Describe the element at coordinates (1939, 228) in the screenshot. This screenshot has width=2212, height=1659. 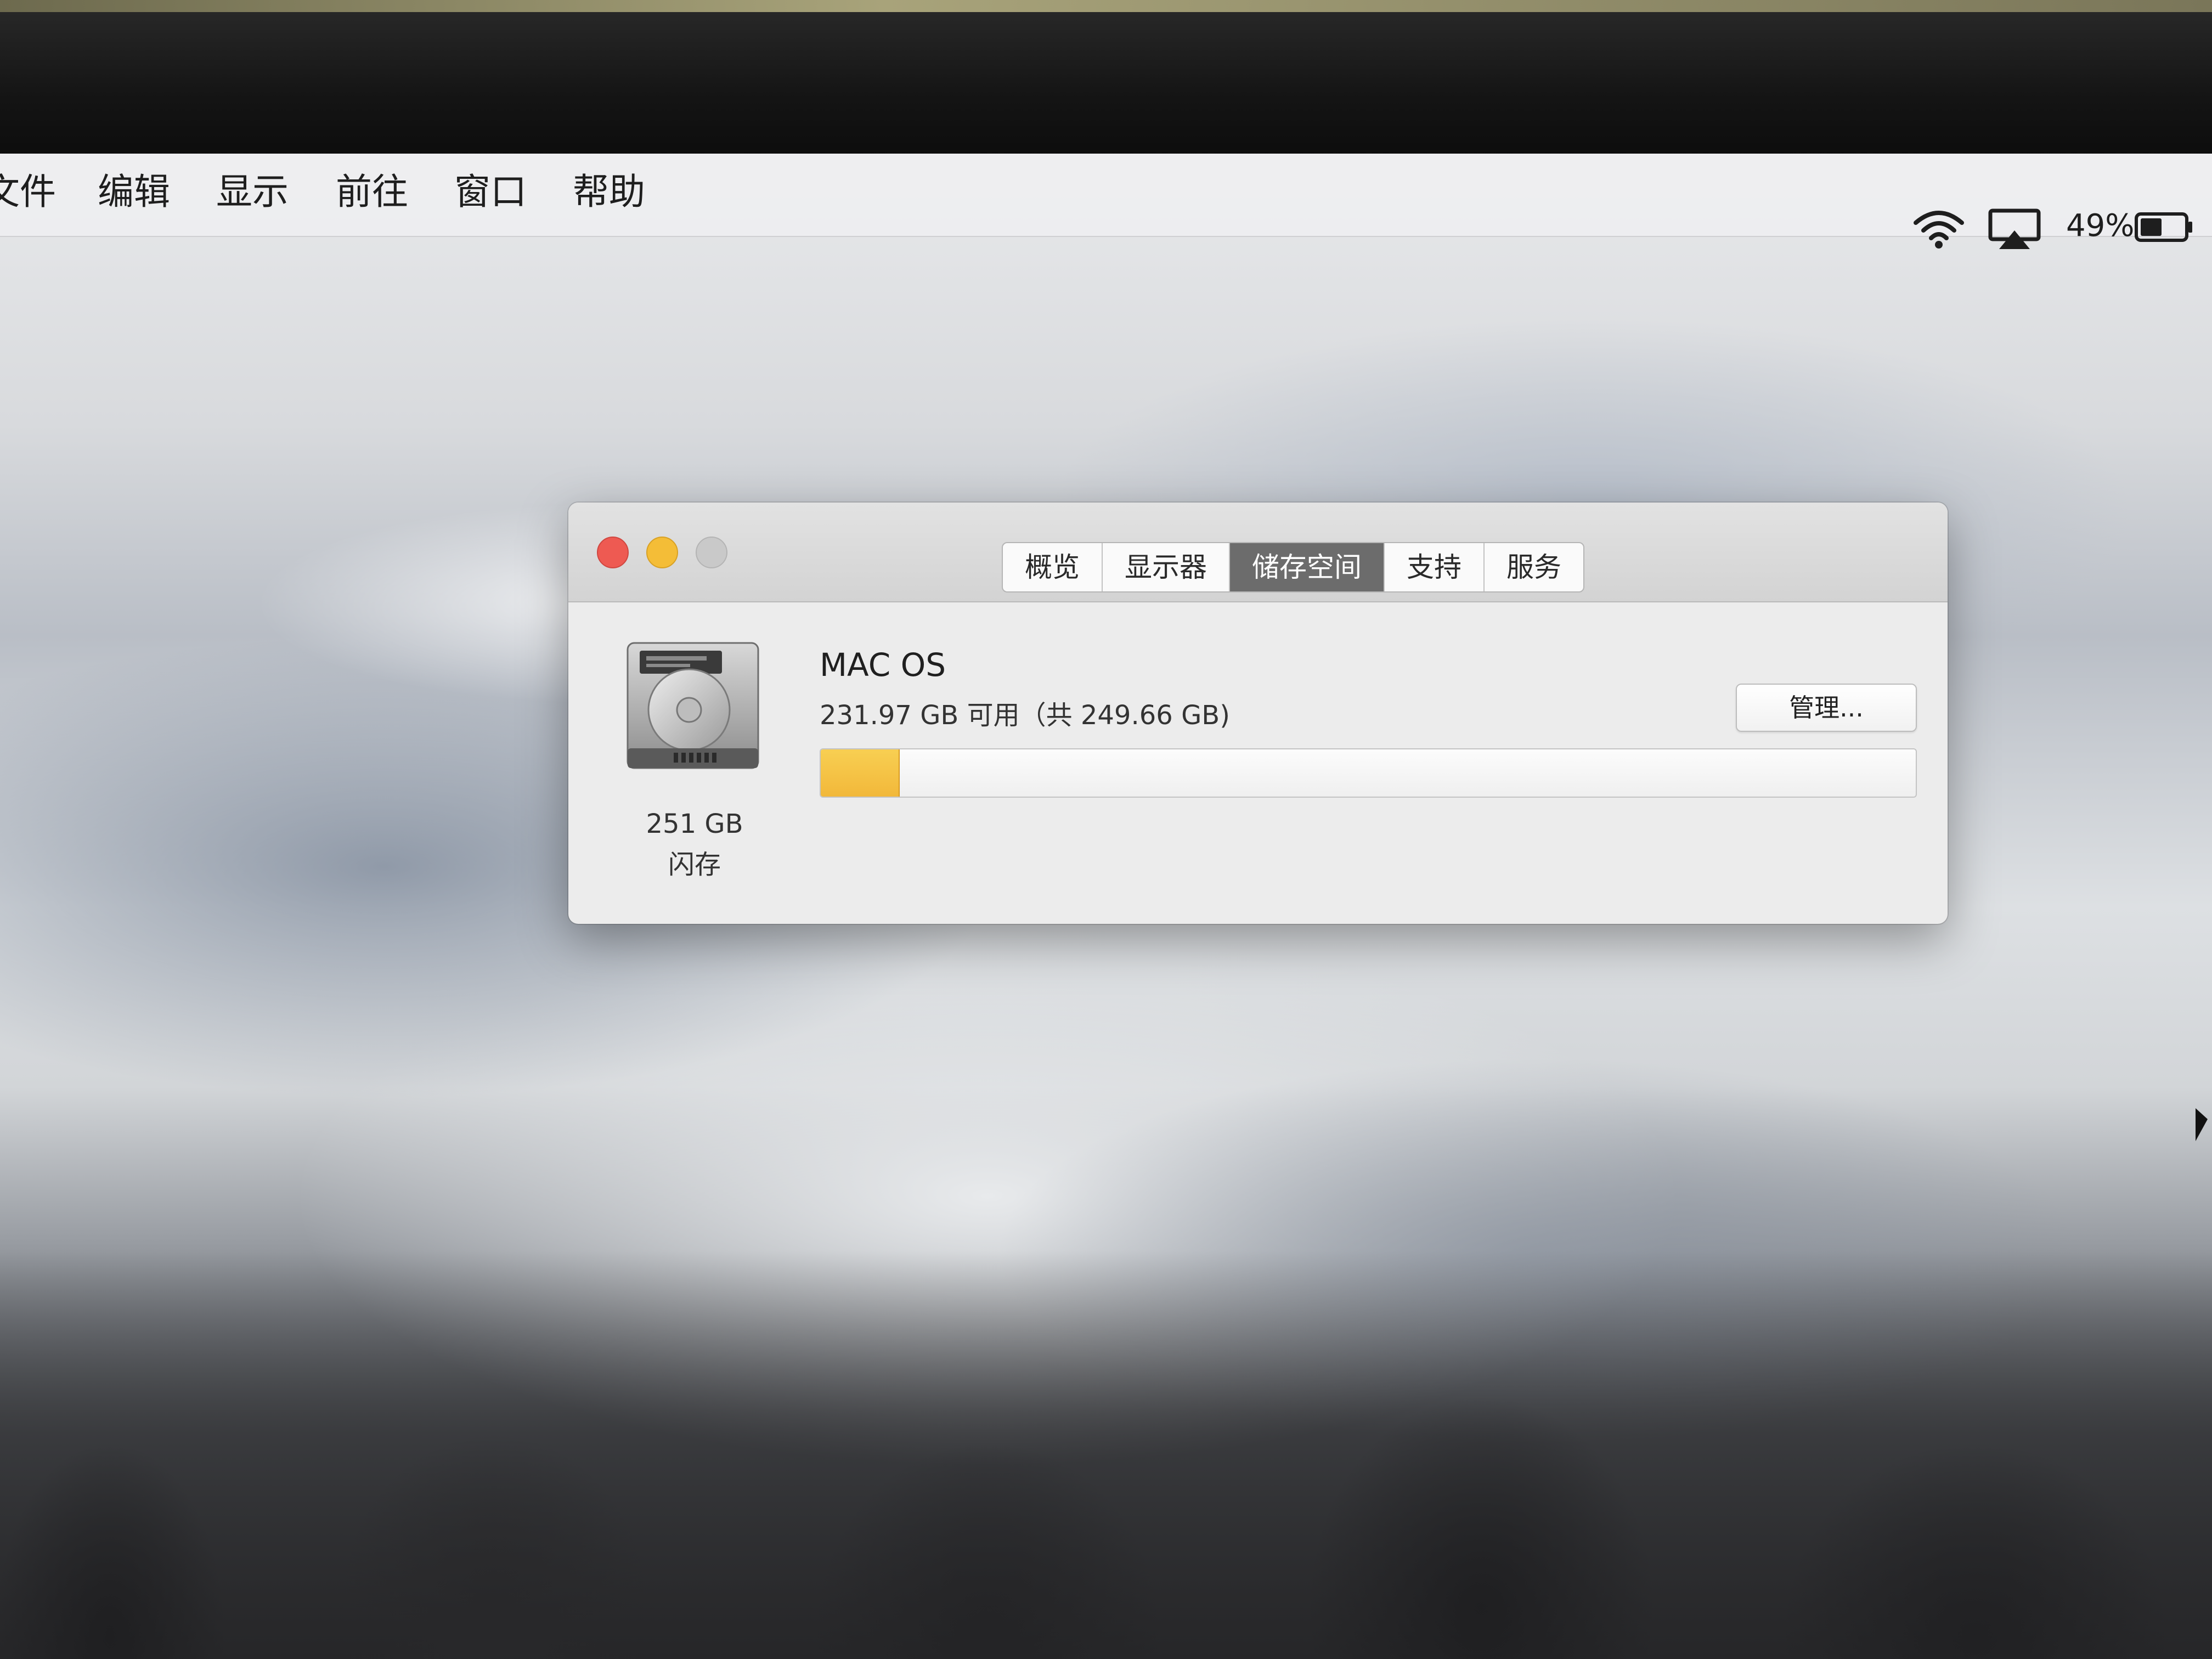
I see `wifi-icon` at that location.